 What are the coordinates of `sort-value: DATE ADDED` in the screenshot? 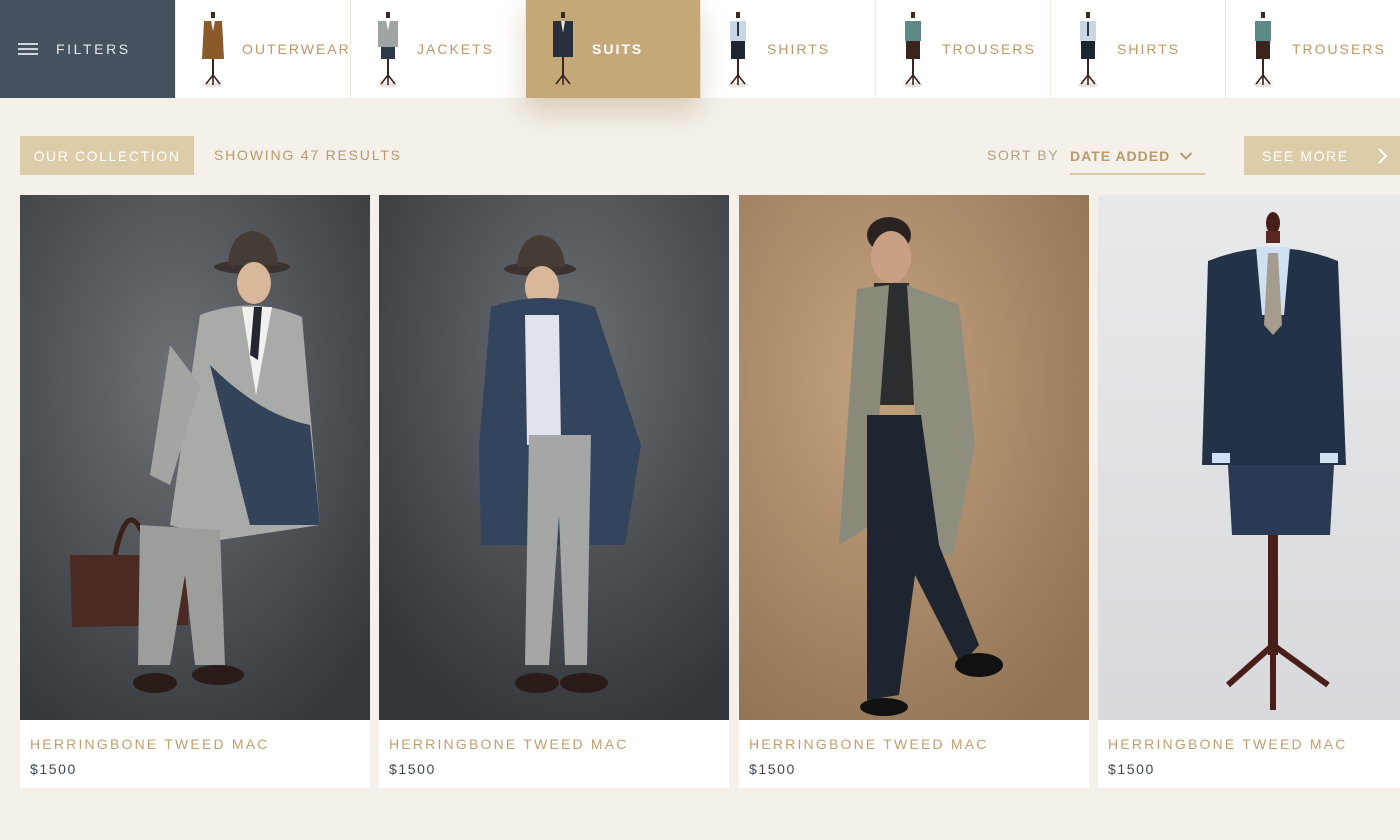 It's located at (1120, 156).